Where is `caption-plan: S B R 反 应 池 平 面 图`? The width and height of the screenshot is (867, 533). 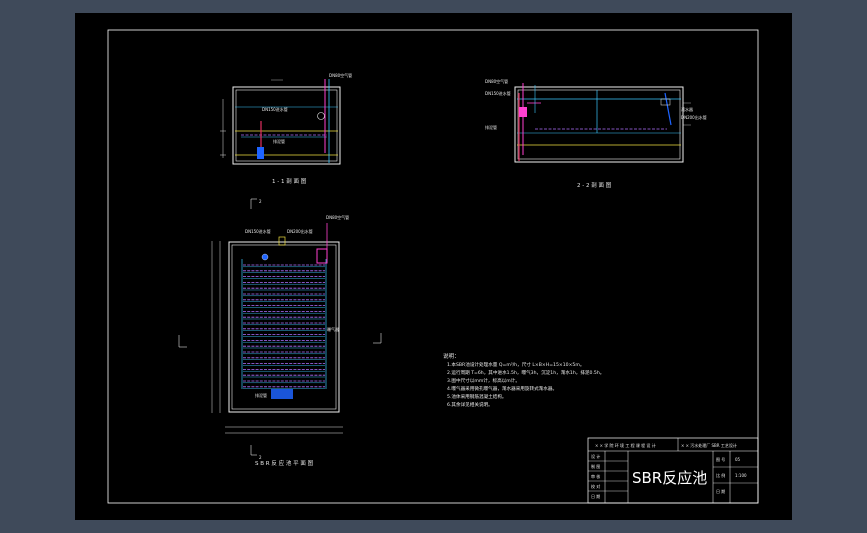
caption-plan: S B R 反 应 池 平 面 图 is located at coordinates (284, 463).